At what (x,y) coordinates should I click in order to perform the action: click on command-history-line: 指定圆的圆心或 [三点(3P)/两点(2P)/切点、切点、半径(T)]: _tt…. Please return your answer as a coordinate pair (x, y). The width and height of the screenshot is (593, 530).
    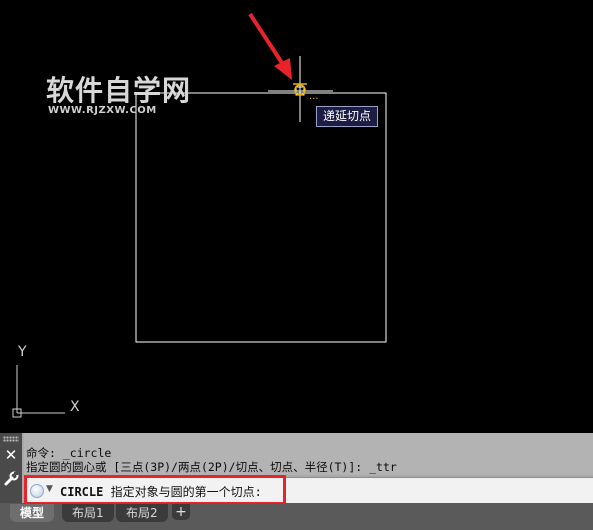
    Looking at the image, I should click on (211, 467).